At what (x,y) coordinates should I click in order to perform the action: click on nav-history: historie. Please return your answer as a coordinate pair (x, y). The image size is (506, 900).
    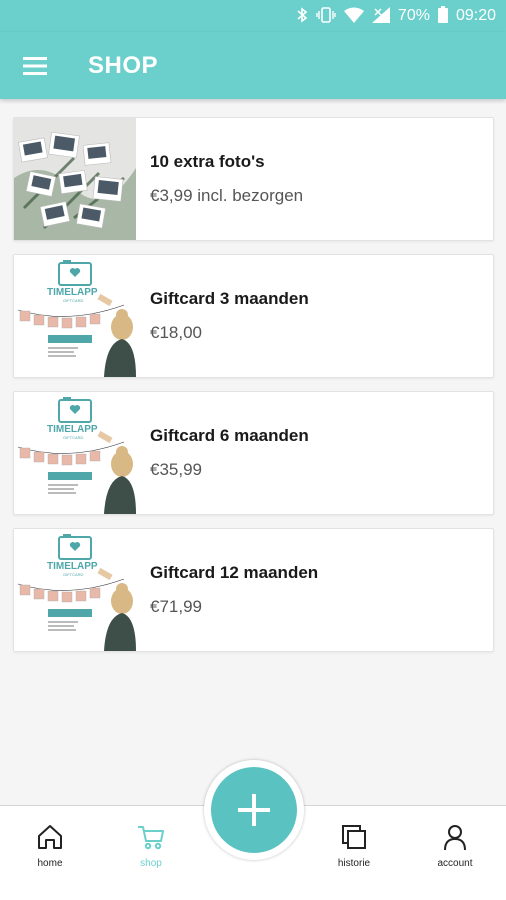
    Looking at the image, I should click on (354, 845).